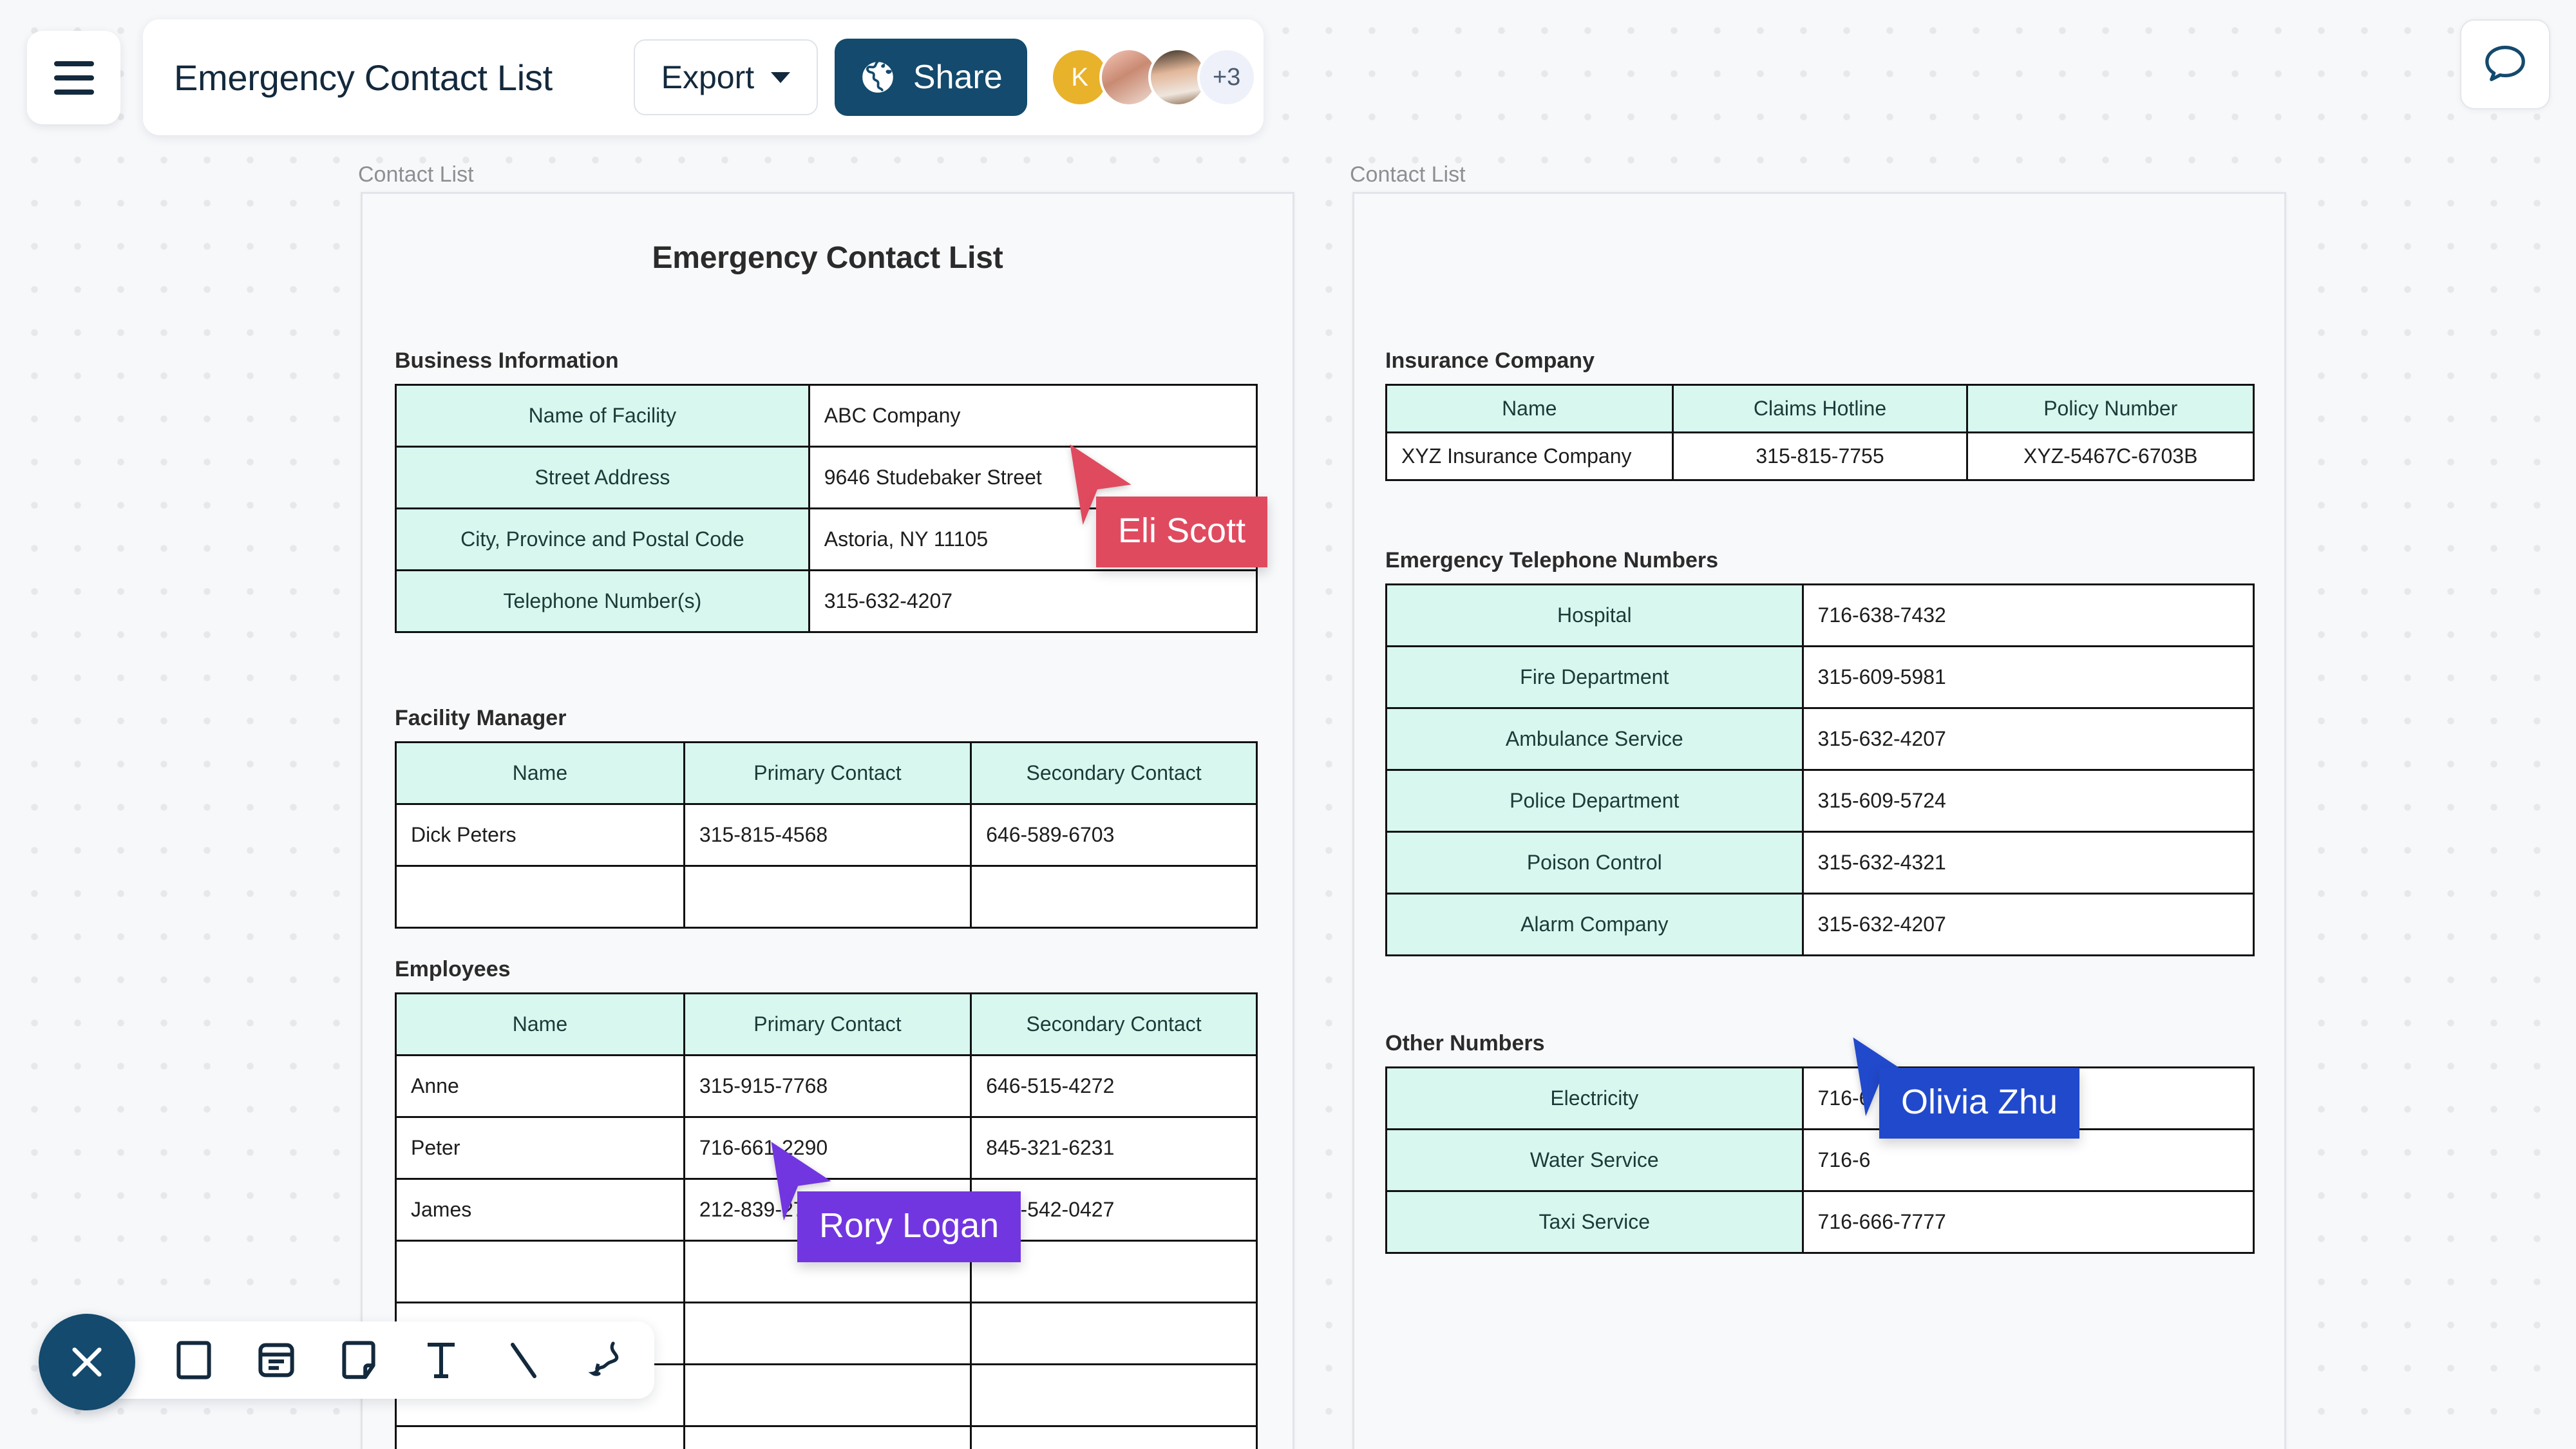  Describe the element at coordinates (878, 77) in the screenshot. I see `globe-icon` at that location.